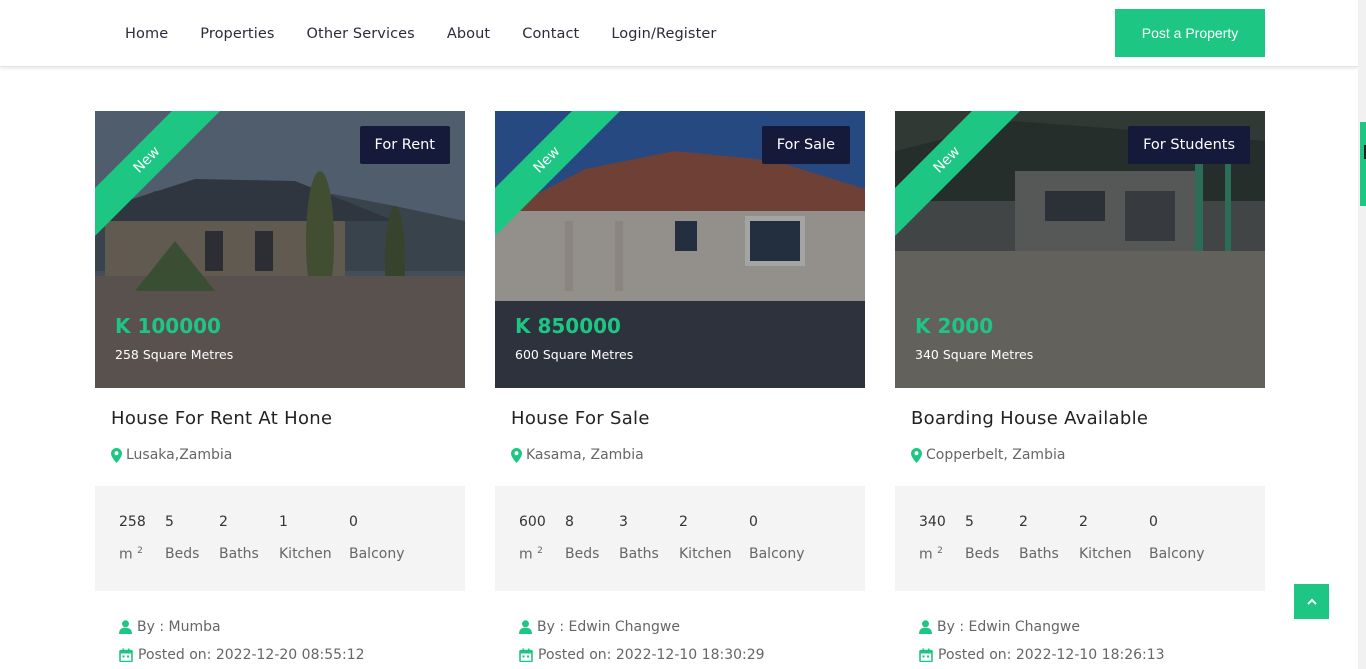 This screenshot has height=669, width=1366. What do you see at coordinates (1189, 145) in the screenshot?
I see `listing-type-badge: For Students` at bounding box center [1189, 145].